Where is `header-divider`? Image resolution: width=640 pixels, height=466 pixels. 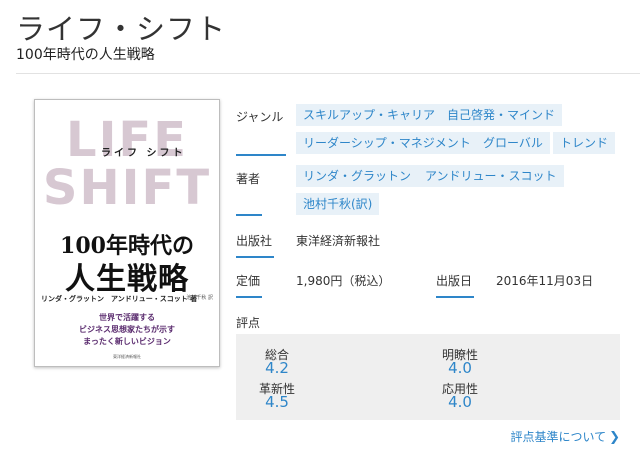
header-divider is located at coordinates (328, 73).